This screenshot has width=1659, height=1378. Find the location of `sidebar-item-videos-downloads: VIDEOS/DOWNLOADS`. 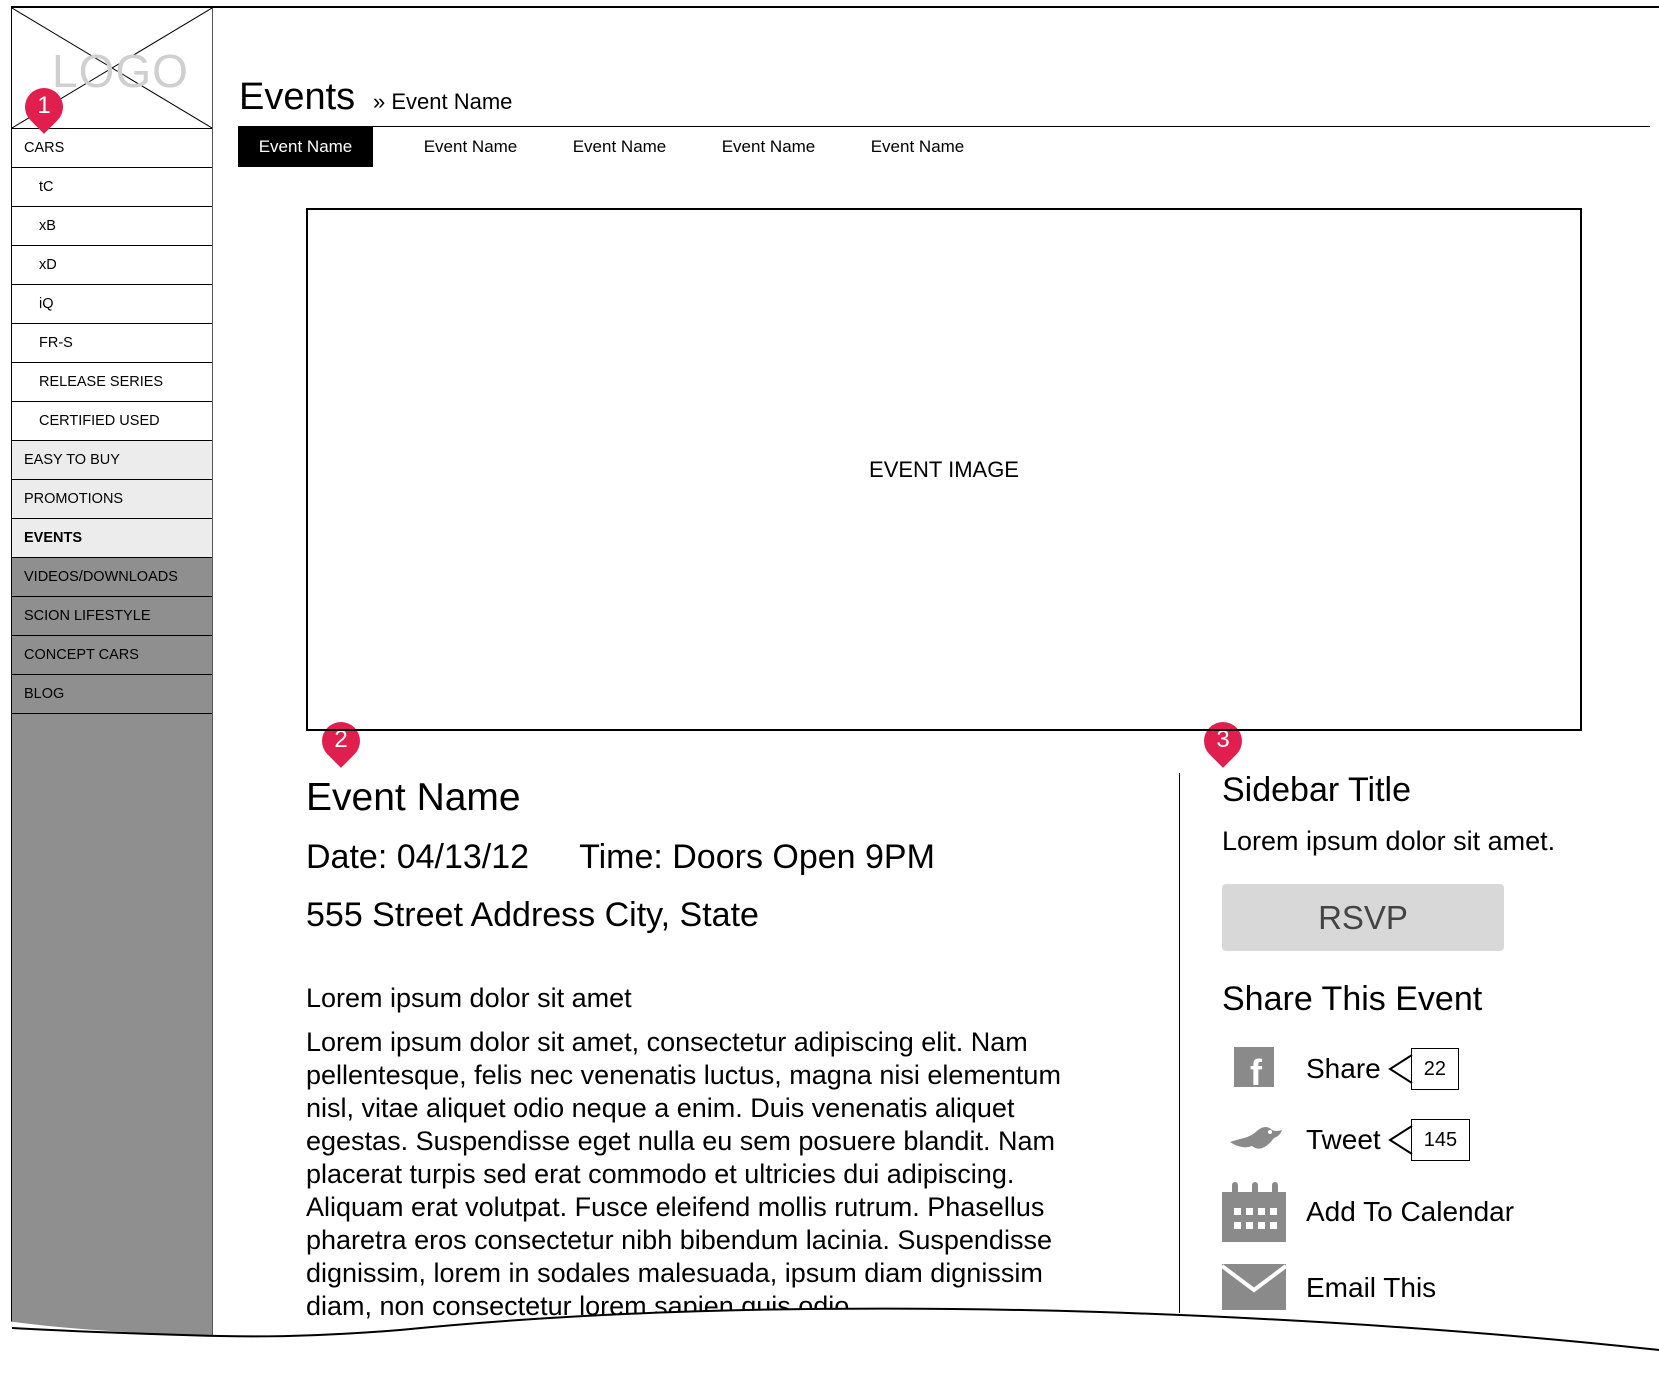

sidebar-item-videos-downloads: VIDEOS/DOWNLOADS is located at coordinates (112, 577).